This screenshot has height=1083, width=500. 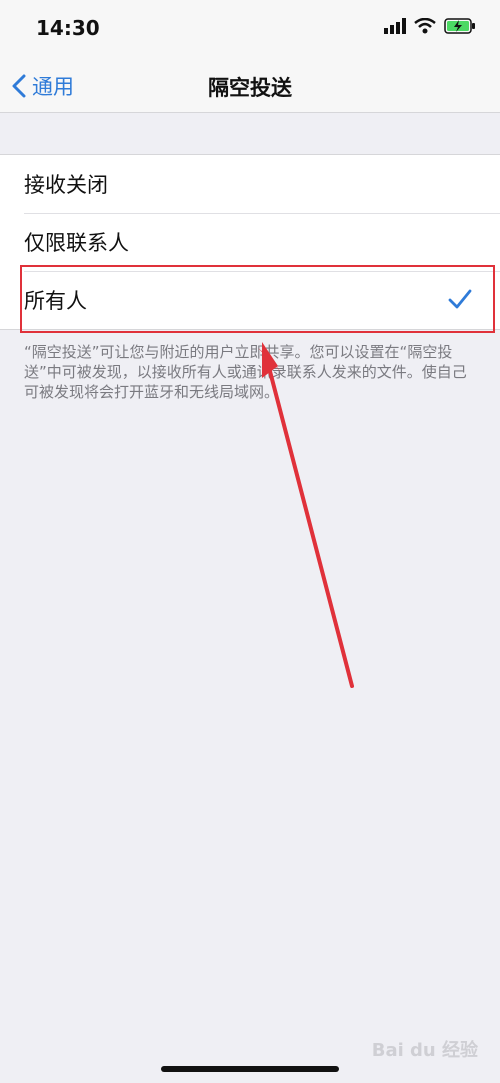 I want to click on option-receiving-off: 接收关闭, so click(x=250, y=184).